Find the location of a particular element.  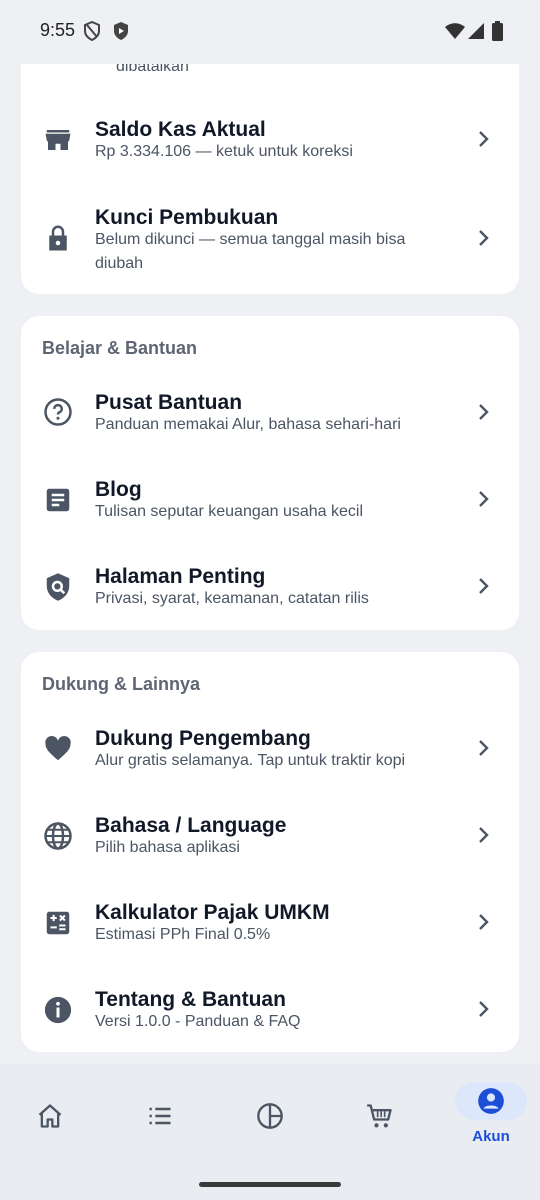

nav-account-label: Akun is located at coordinates (491, 1136).